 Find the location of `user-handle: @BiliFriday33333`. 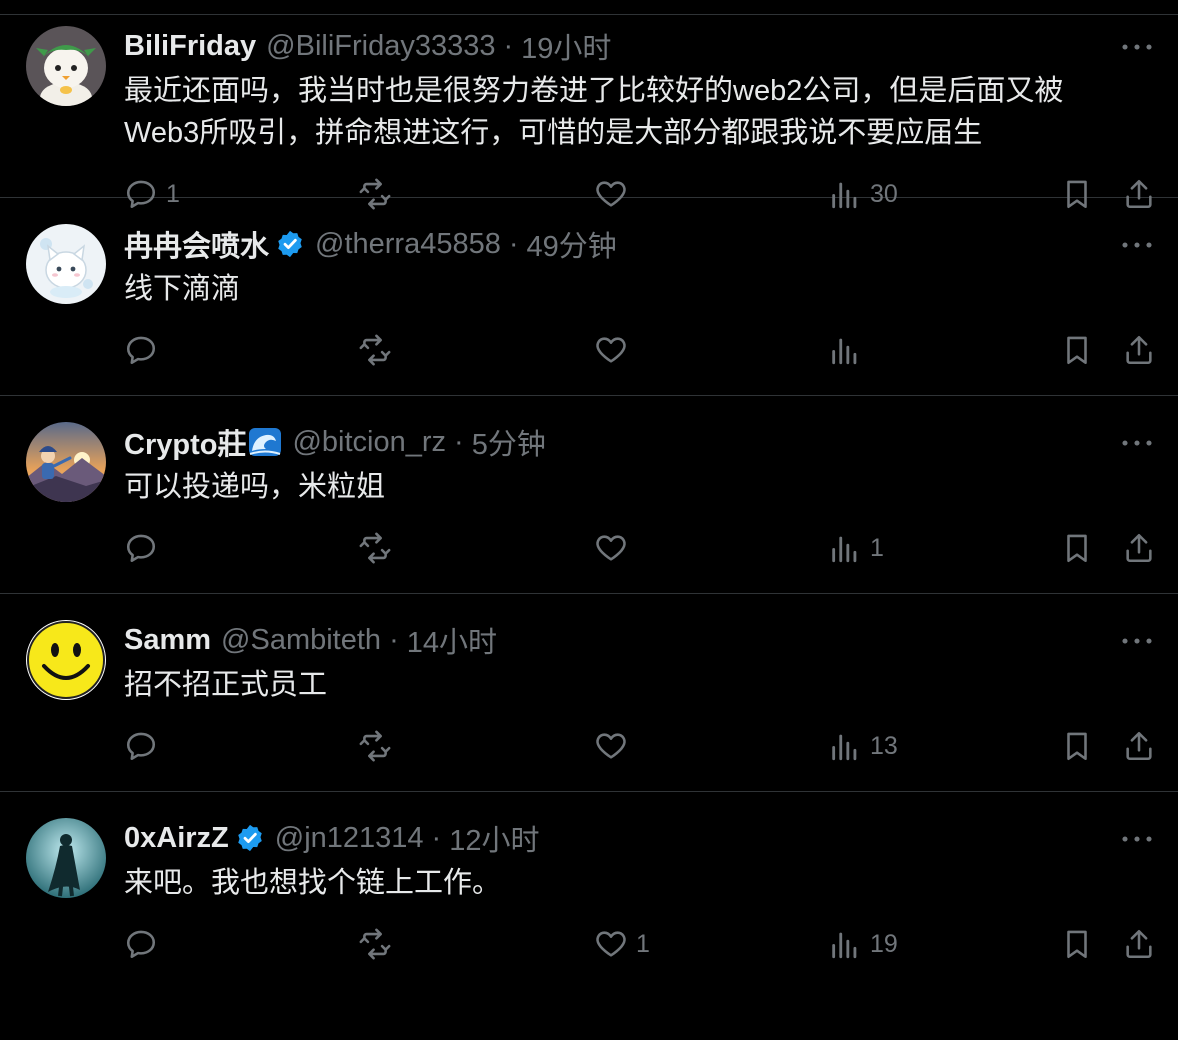

user-handle: @BiliFriday33333 is located at coordinates (380, 46).